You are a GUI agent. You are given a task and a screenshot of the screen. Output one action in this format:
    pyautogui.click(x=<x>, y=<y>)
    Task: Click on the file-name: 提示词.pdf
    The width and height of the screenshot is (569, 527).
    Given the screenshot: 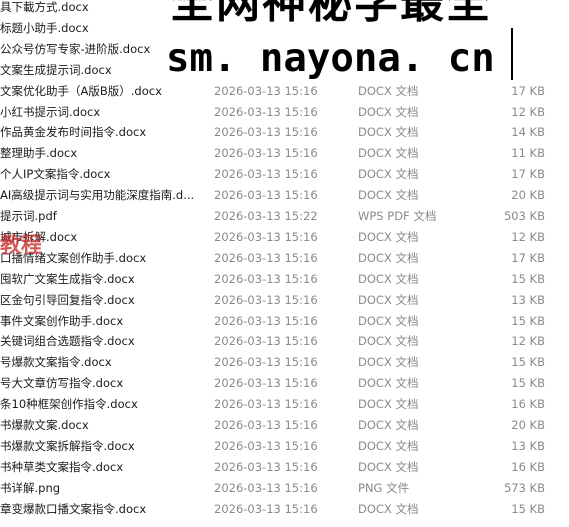 What is the action you would take?
    pyautogui.click(x=28, y=216)
    